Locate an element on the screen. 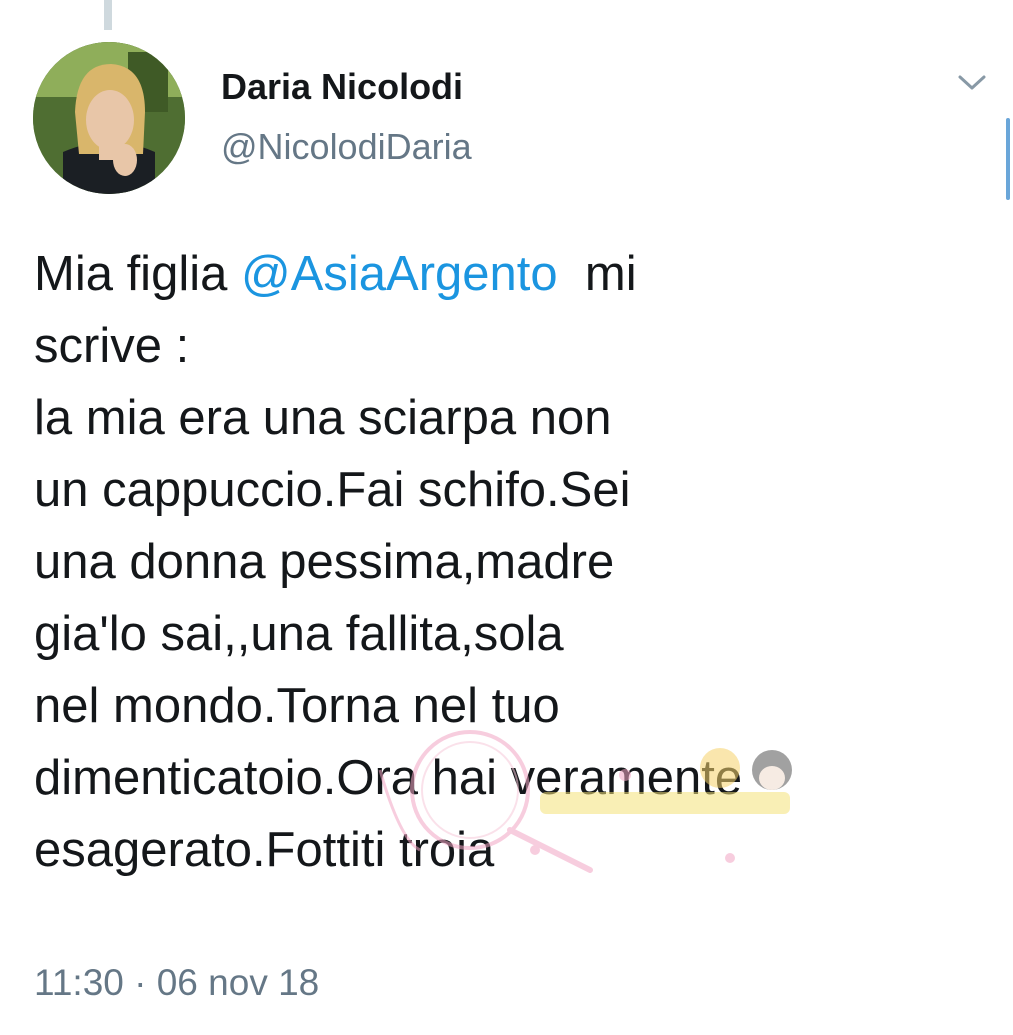 Image resolution: width=1013 pixels, height=1035 pixels. tweet-line: una donna pessima,madre is located at coordinates (324, 562).